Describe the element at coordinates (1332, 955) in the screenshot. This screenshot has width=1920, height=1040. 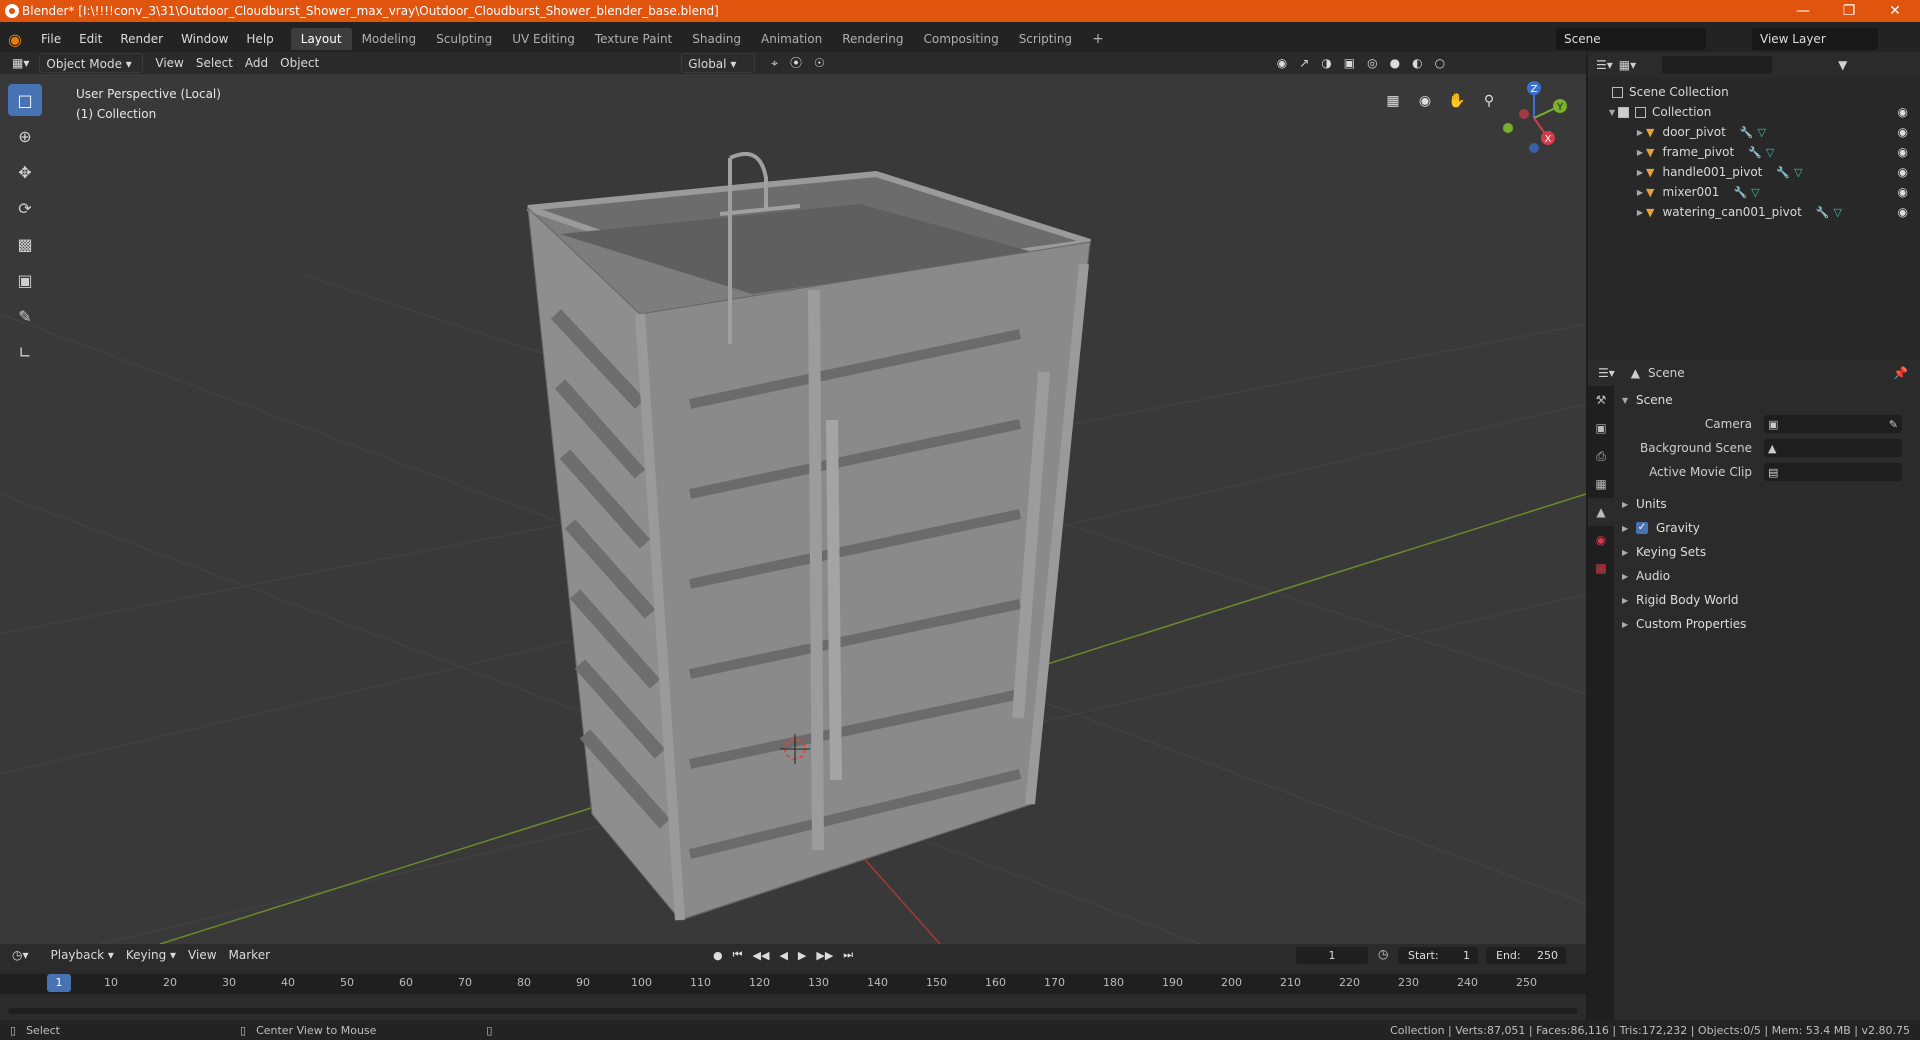
I see `current-frame-field: 1` at that location.